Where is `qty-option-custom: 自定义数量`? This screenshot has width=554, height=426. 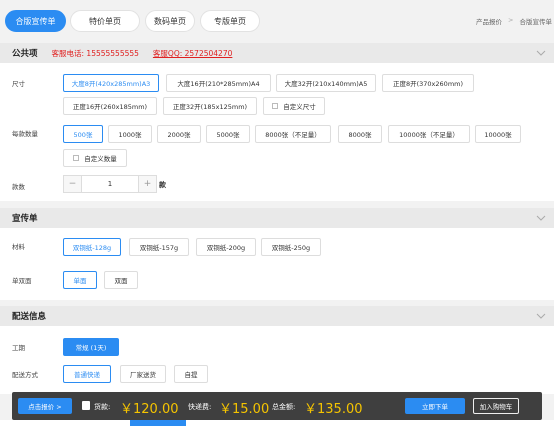 qty-option-custom: 自定义数量 is located at coordinates (95, 158).